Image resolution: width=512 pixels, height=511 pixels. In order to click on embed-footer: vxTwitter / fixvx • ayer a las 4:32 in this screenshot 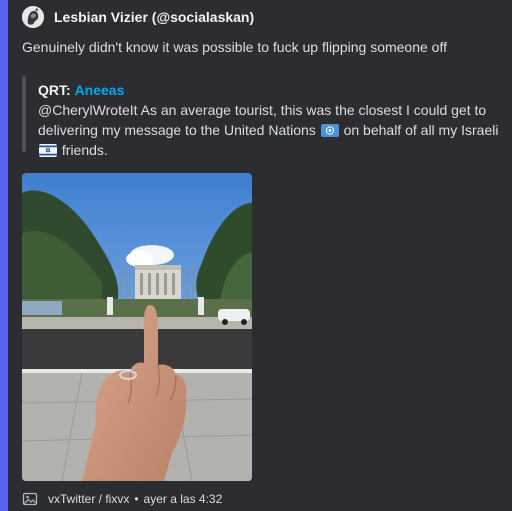, I will do `click(122, 499)`.